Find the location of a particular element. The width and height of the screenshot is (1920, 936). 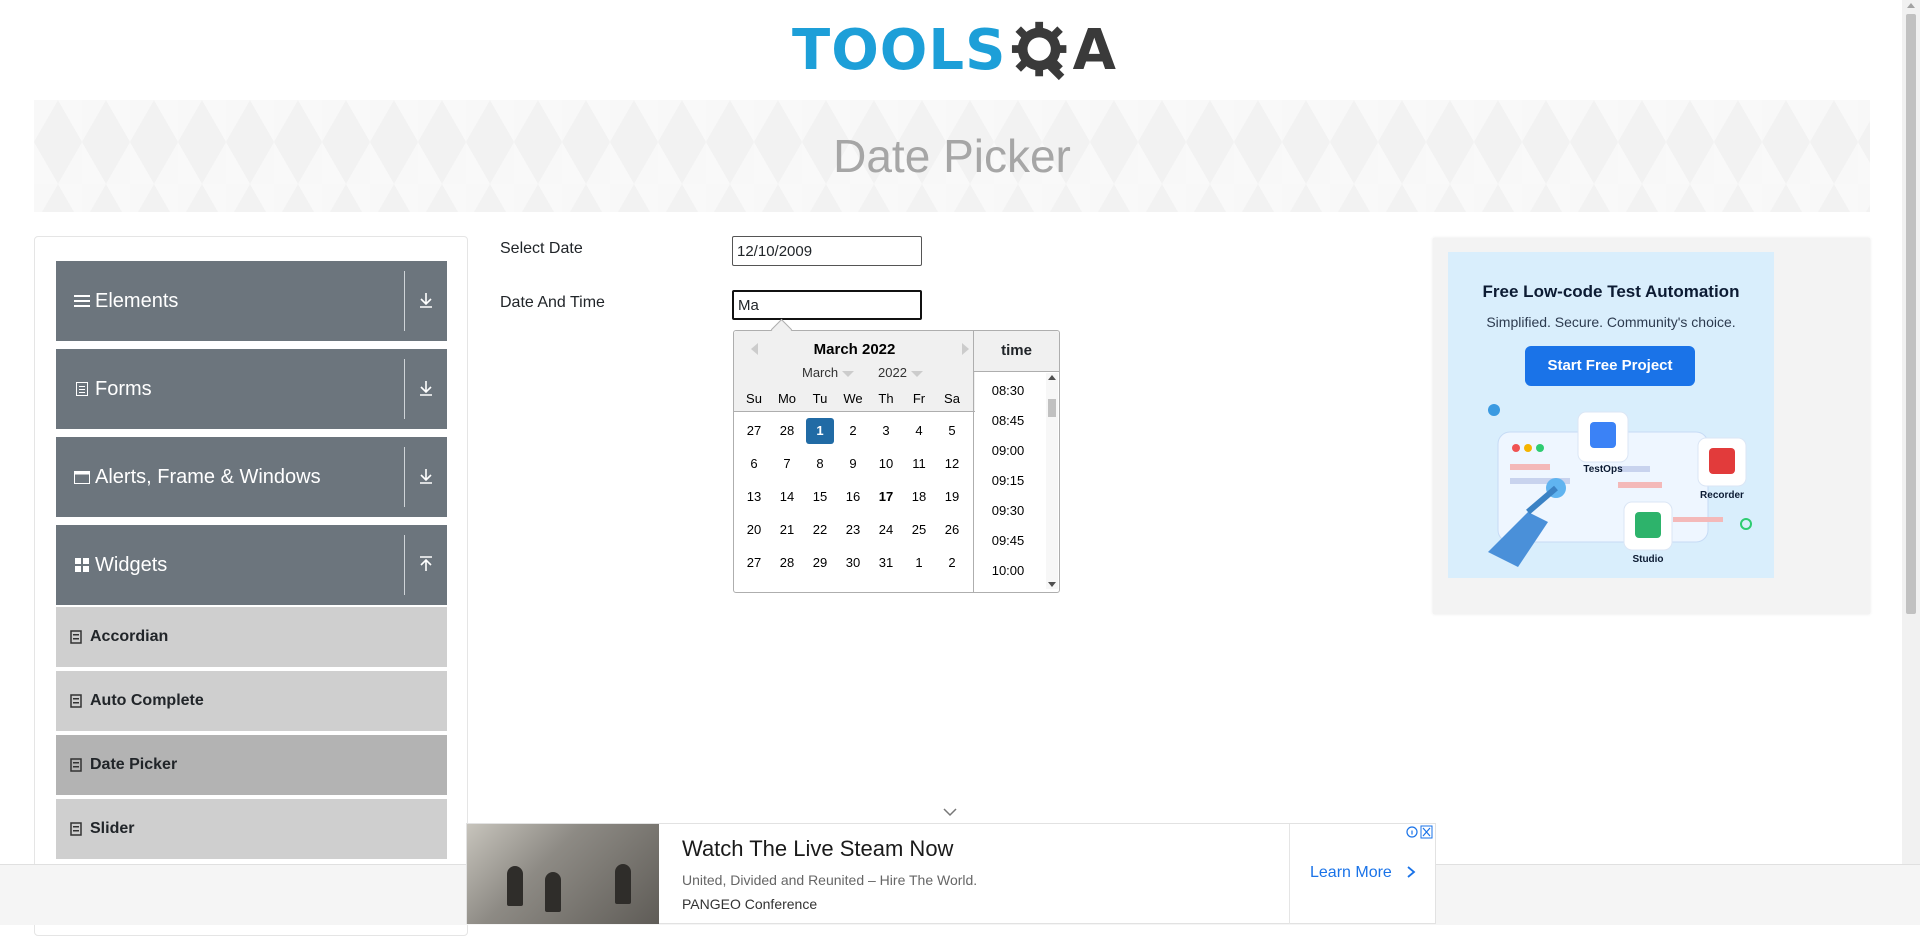

calendar-day: 29 is located at coordinates (820, 563).